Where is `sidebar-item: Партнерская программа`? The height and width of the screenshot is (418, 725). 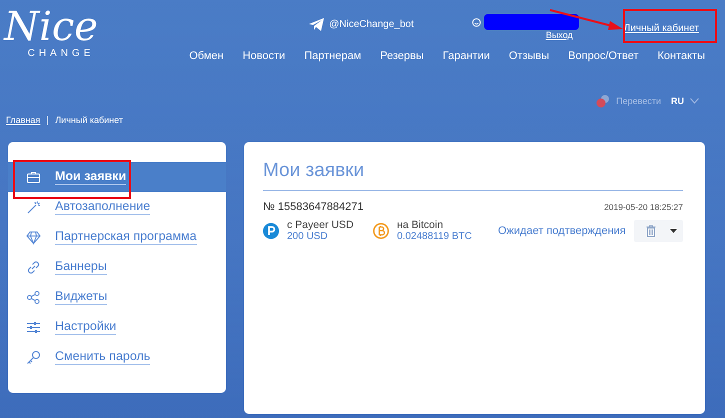 sidebar-item: Партнерская программа is located at coordinates (117, 237).